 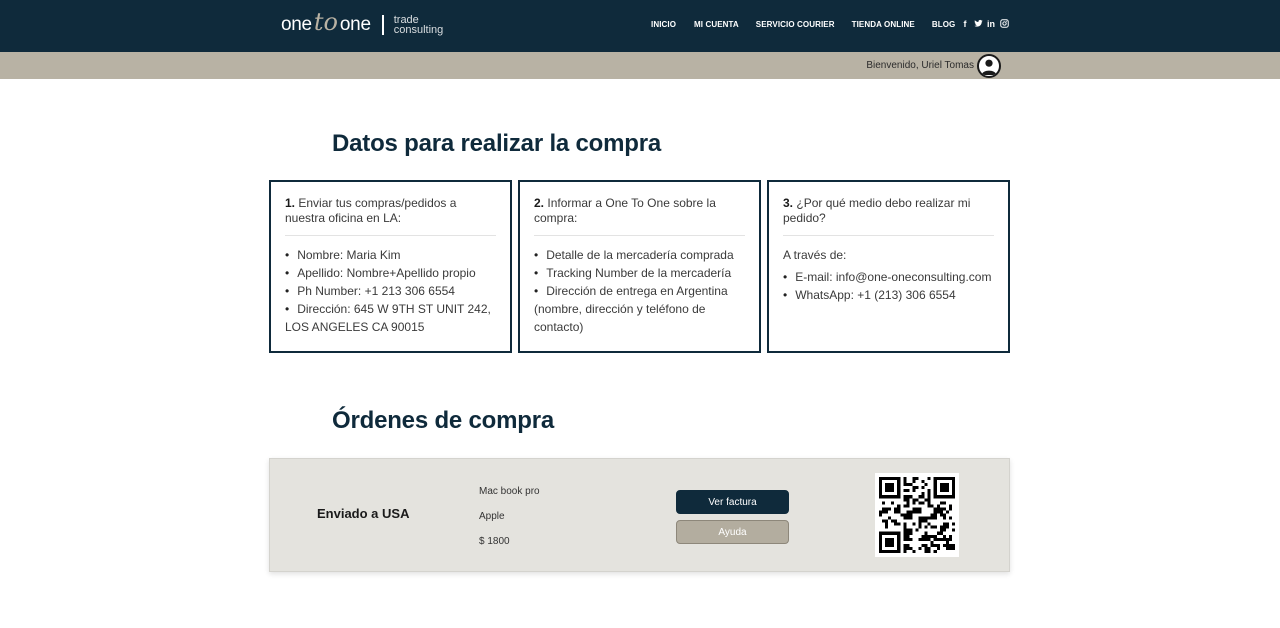 I want to click on nav-item-inicio: INICIO, so click(x=663, y=24).